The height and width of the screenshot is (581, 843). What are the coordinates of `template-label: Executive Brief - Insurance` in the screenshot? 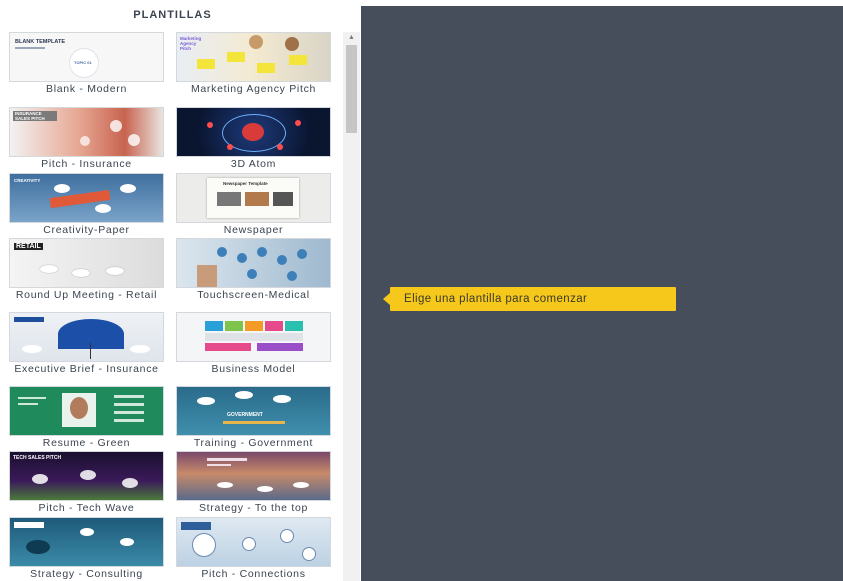 It's located at (86, 369).